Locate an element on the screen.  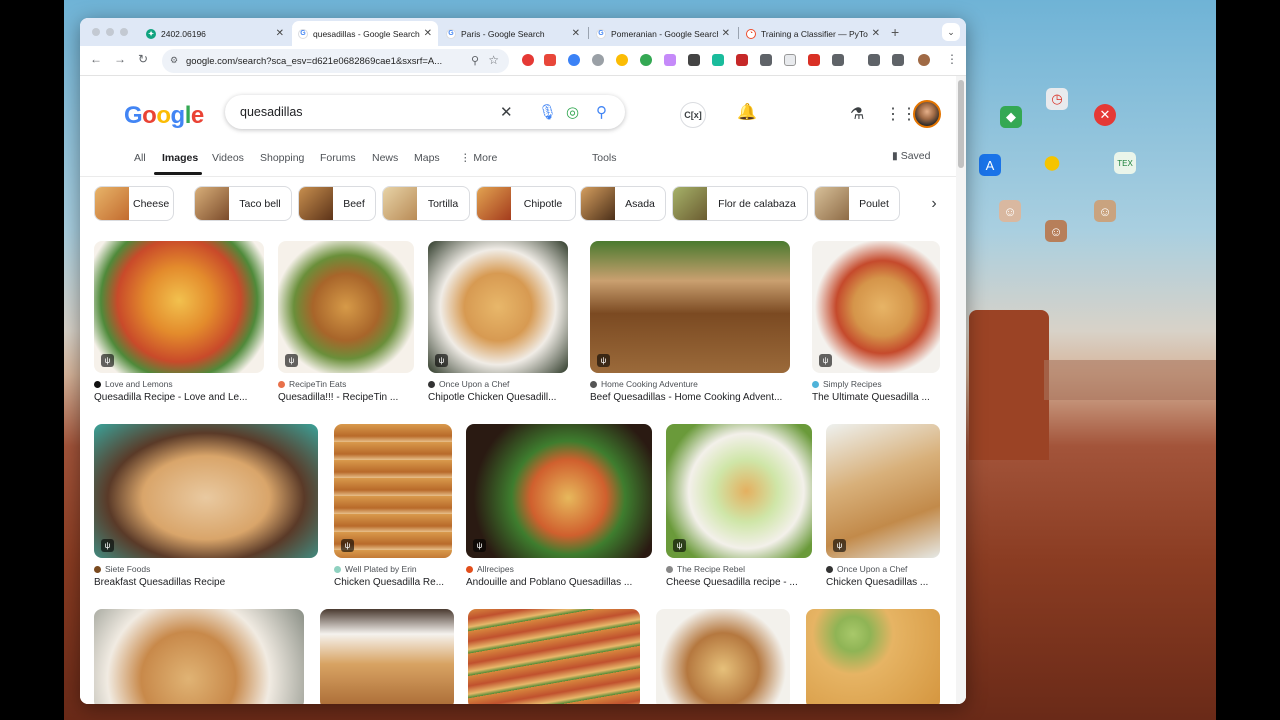
result-source: The Recipe Rebel is located at coordinates (739, 569).